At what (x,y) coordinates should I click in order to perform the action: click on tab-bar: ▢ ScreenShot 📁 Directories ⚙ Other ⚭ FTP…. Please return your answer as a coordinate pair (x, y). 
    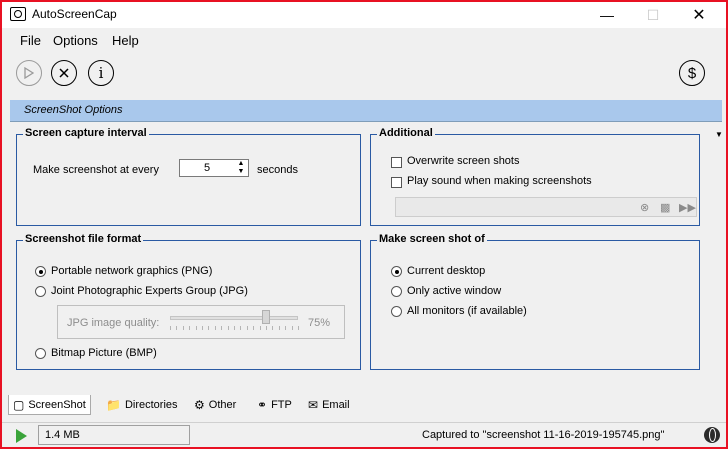
    Looking at the image, I should click on (364, 405).